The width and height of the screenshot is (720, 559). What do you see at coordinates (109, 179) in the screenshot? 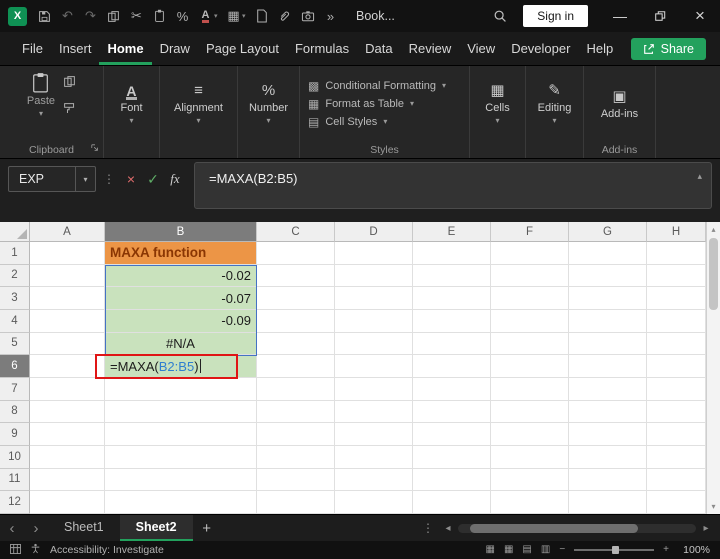
I see `formula-bar-splitter: ⋮` at bounding box center [109, 179].